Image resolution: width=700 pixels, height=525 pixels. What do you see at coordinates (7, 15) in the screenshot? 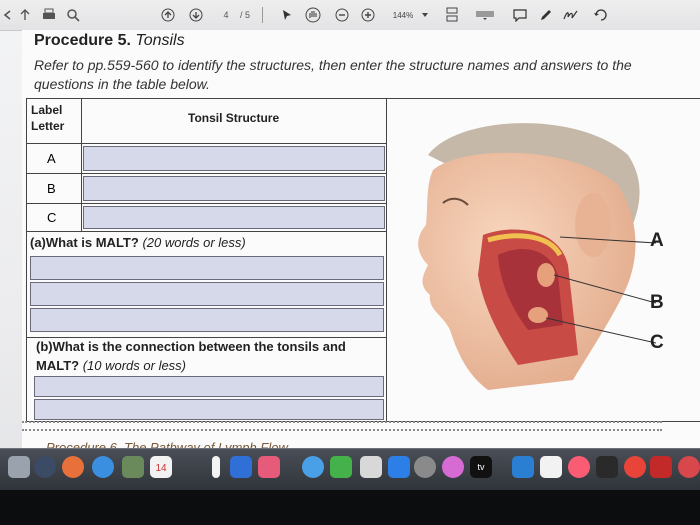
I see `back-icon` at bounding box center [7, 15].